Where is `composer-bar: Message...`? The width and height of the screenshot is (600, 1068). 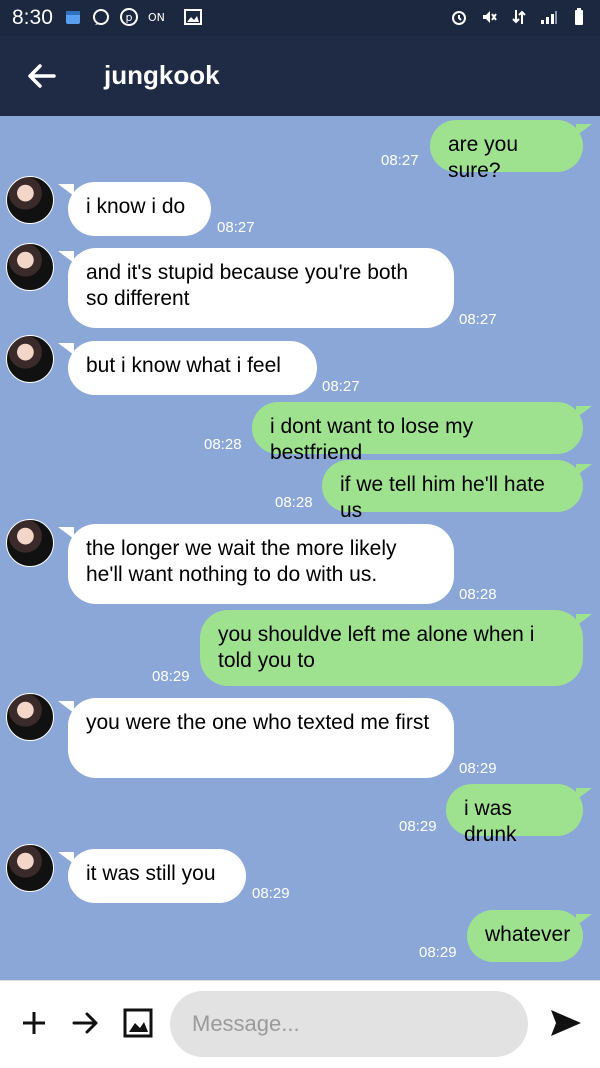 composer-bar: Message... is located at coordinates (300, 1024).